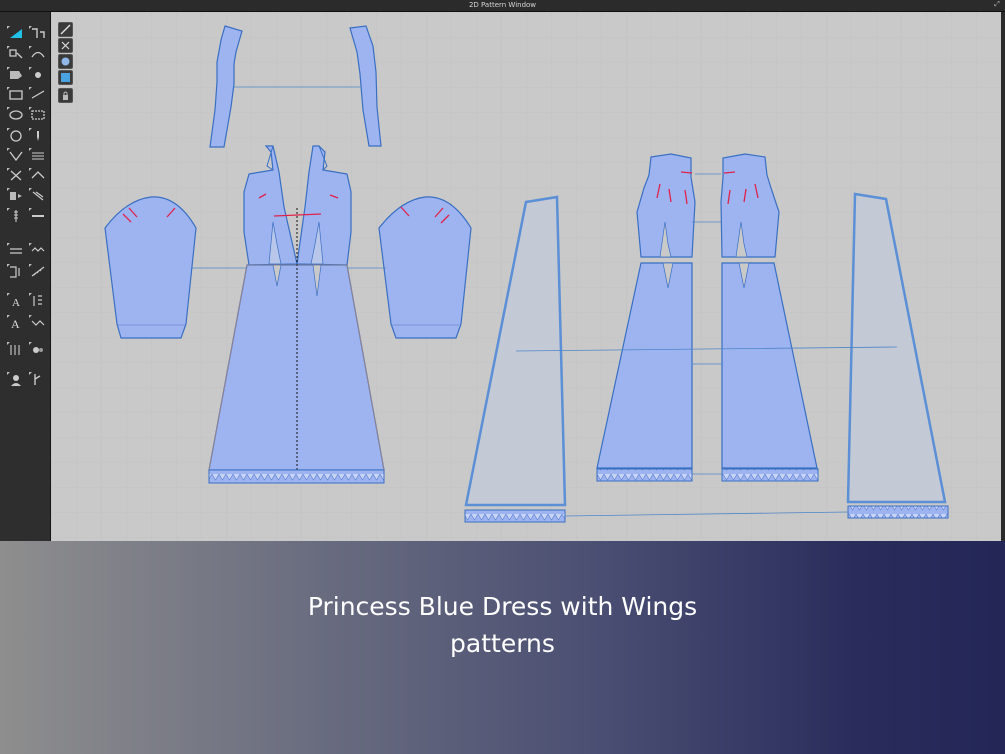 This screenshot has height=754, width=1005. Describe the element at coordinates (16, 379) in the screenshot. I see `avatar-icon` at that location.